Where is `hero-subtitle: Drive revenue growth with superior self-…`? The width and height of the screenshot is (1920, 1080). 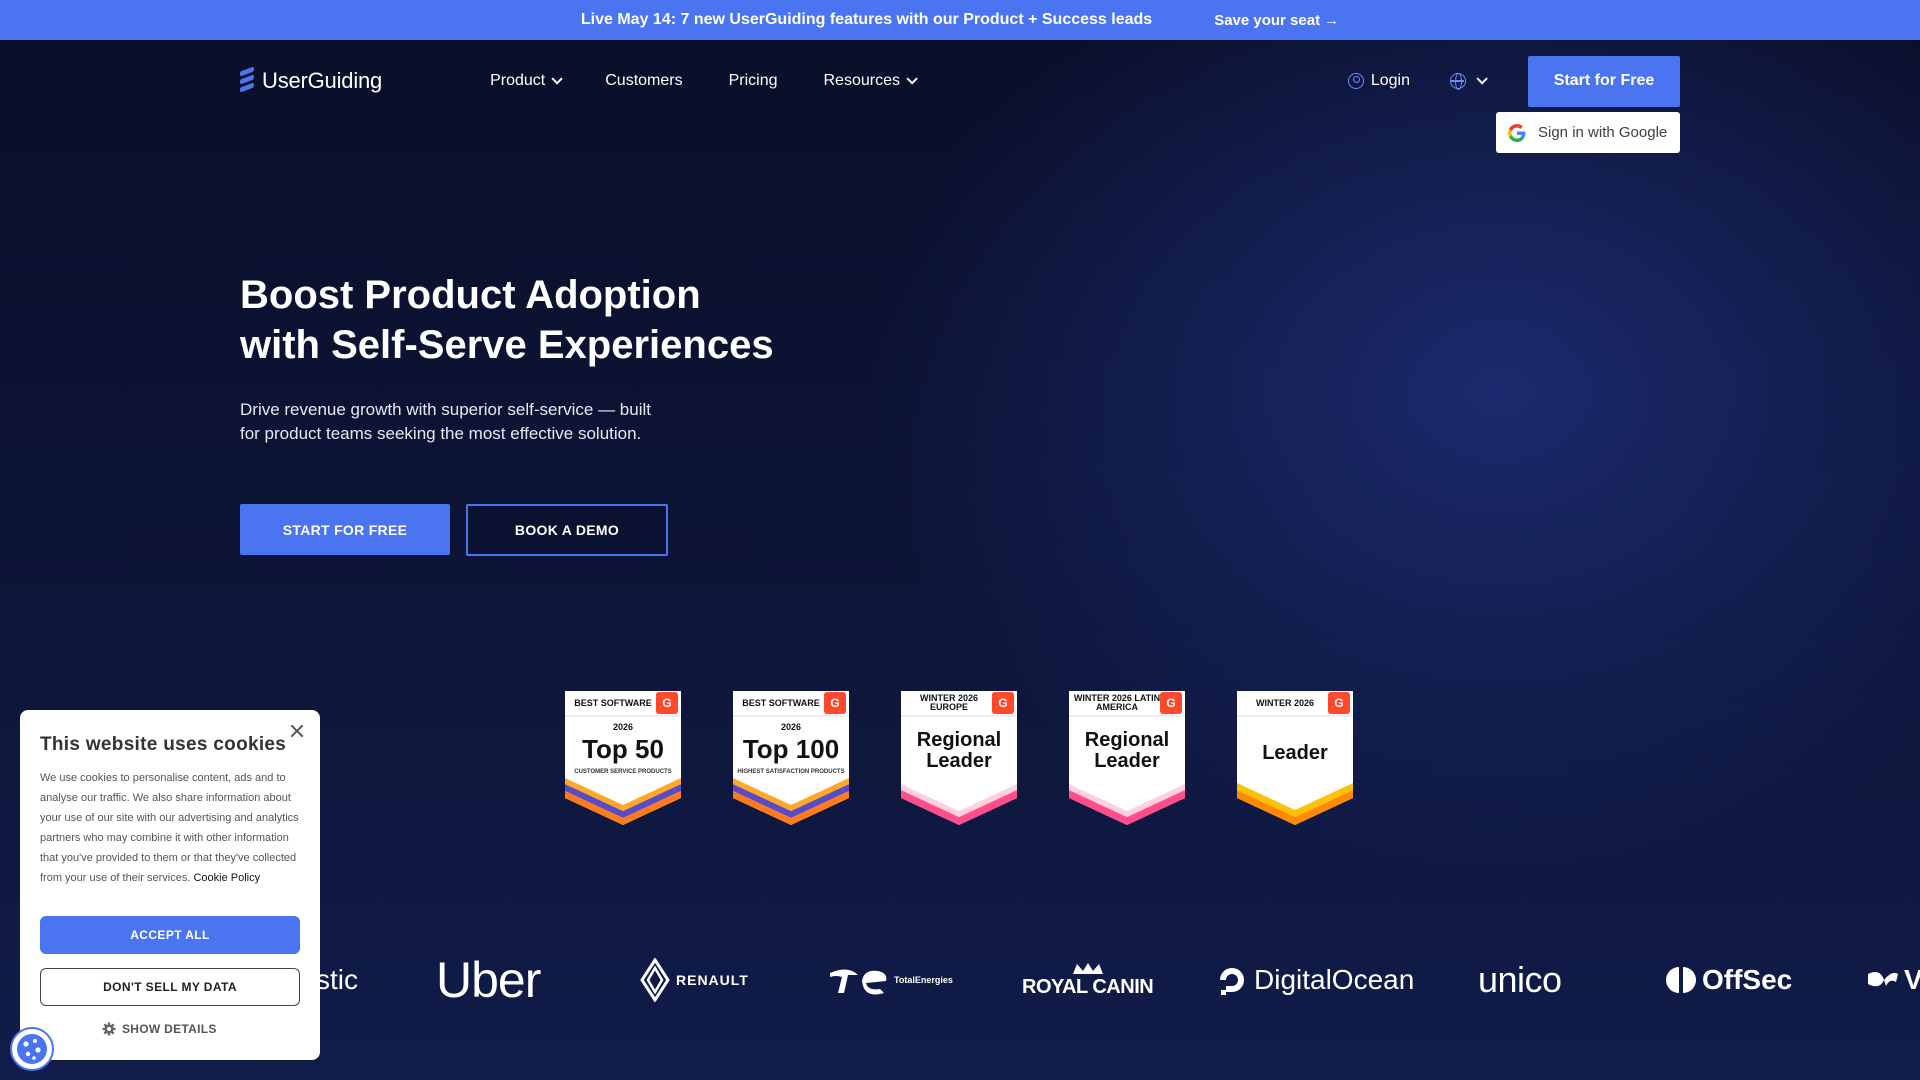 hero-subtitle: Drive revenue growth with superior self-… is located at coordinates (445, 421).